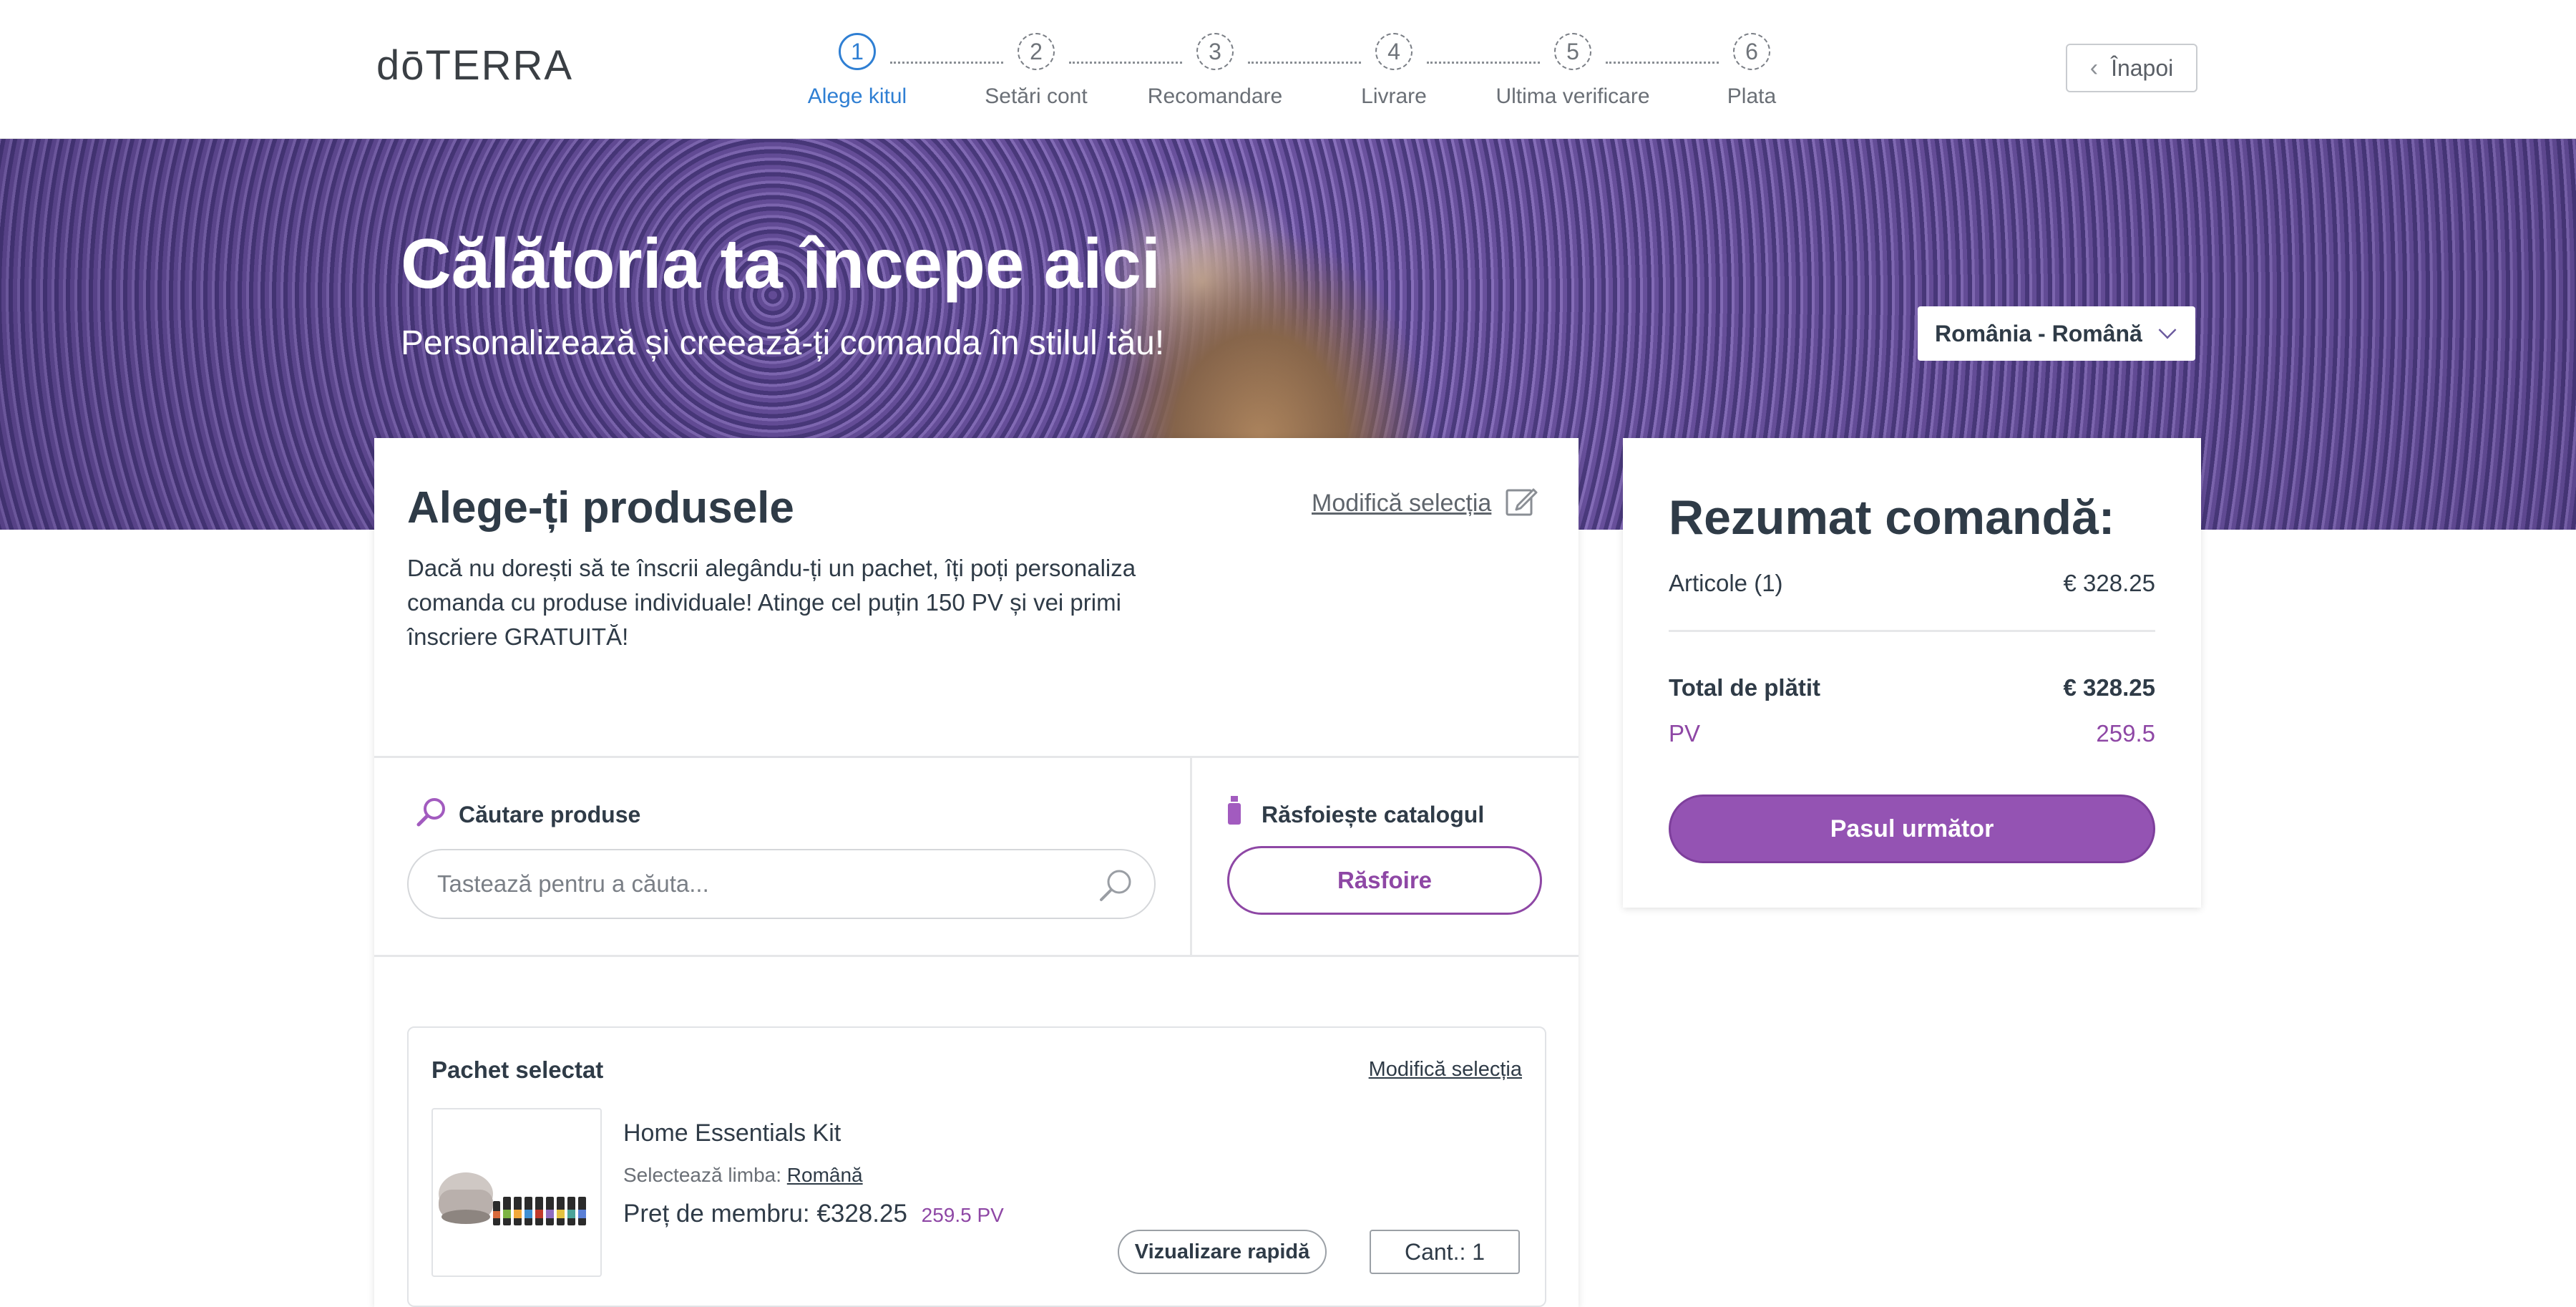 This screenshot has width=2576, height=1307. What do you see at coordinates (1222, 1252) in the screenshot?
I see `quick-view-button: Vizualizare rapidă` at bounding box center [1222, 1252].